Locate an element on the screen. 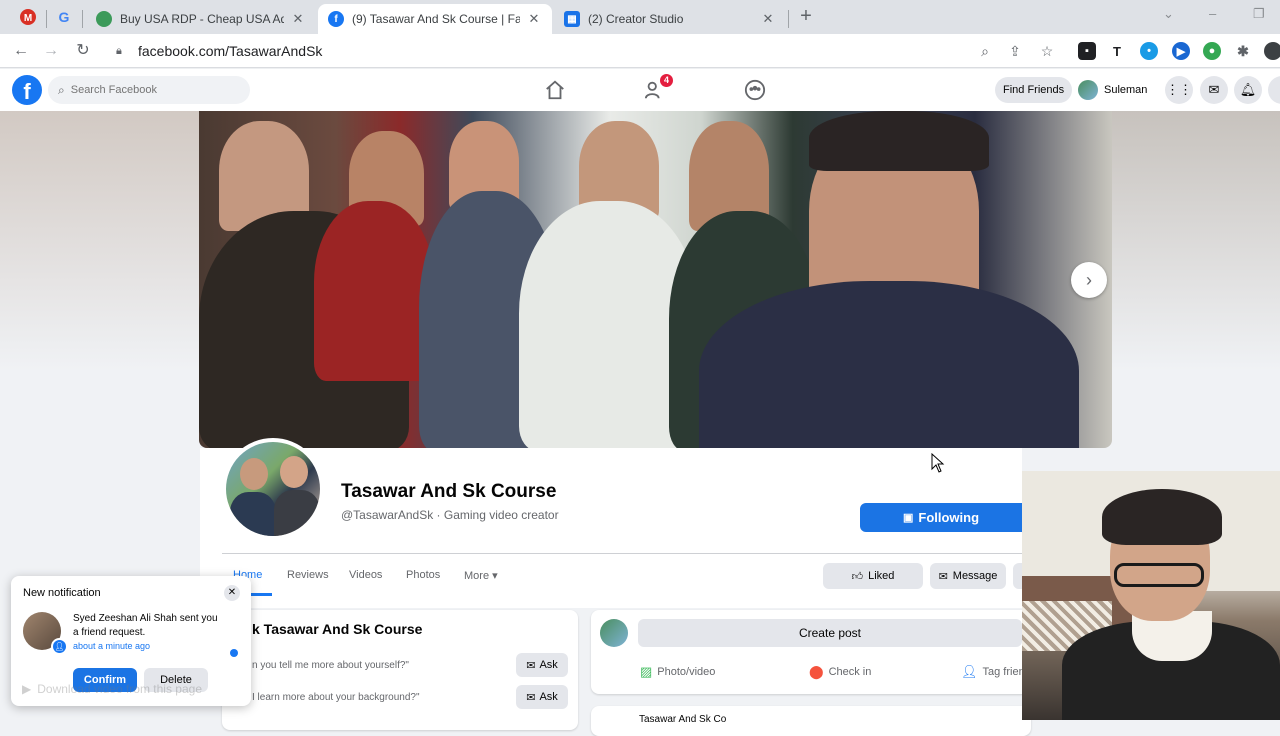 Image resolution: width=1280 pixels, height=736 pixels. create-post-button: Create post is located at coordinates (830, 633).